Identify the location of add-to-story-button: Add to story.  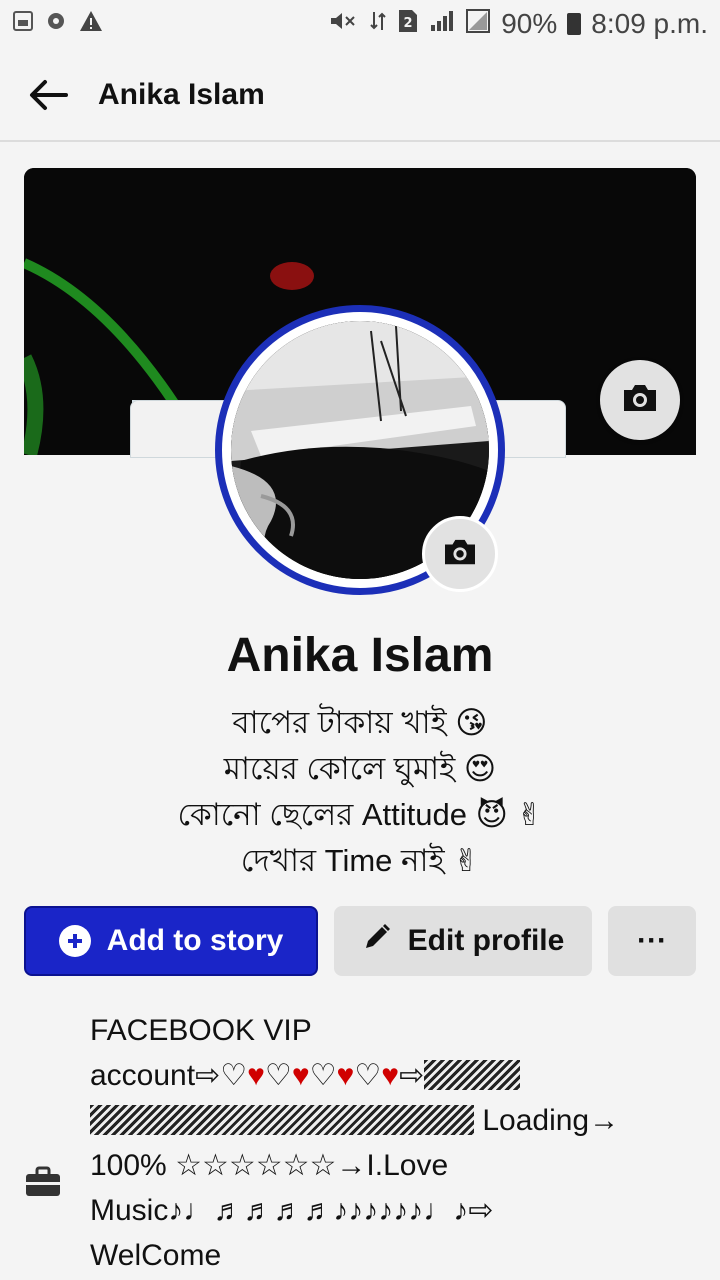
(171, 941).